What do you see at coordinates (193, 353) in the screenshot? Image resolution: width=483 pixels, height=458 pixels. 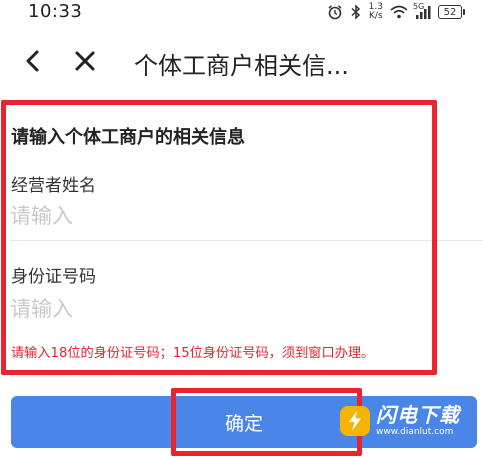 I see `id-hint-text: 请输入18位的身份证号码；15位身份证号码，须到窗口办理。` at bounding box center [193, 353].